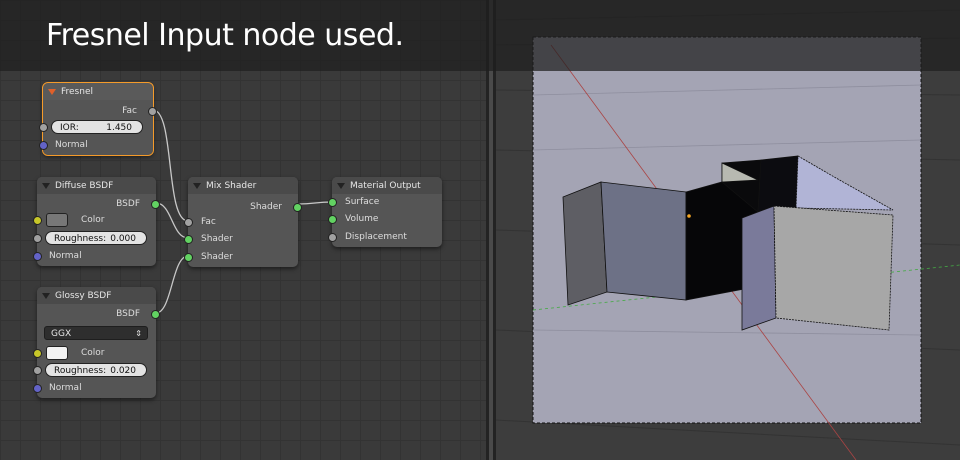 The height and width of the screenshot is (460, 960). Describe the element at coordinates (84, 185) in the screenshot. I see `diffuse-node-title: Diffuse BSDF` at that location.